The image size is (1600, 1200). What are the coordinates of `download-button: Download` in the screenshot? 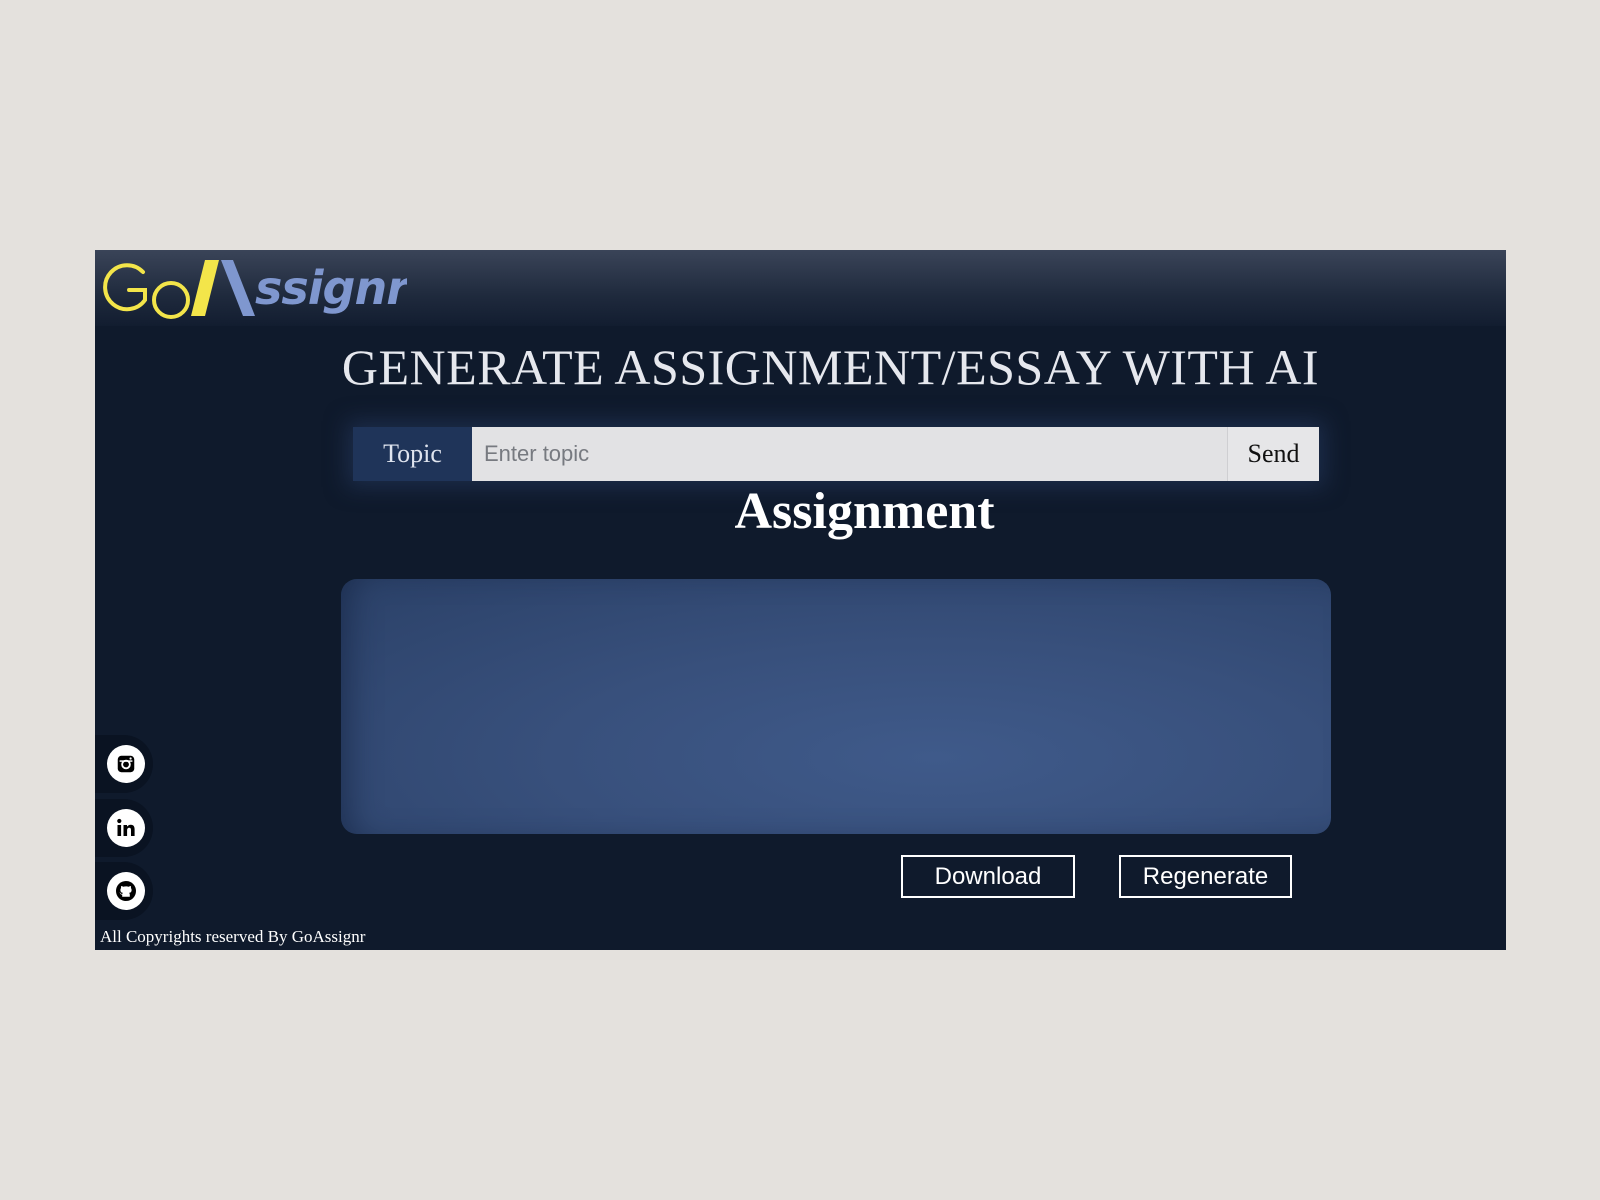 It's located at (988, 876).